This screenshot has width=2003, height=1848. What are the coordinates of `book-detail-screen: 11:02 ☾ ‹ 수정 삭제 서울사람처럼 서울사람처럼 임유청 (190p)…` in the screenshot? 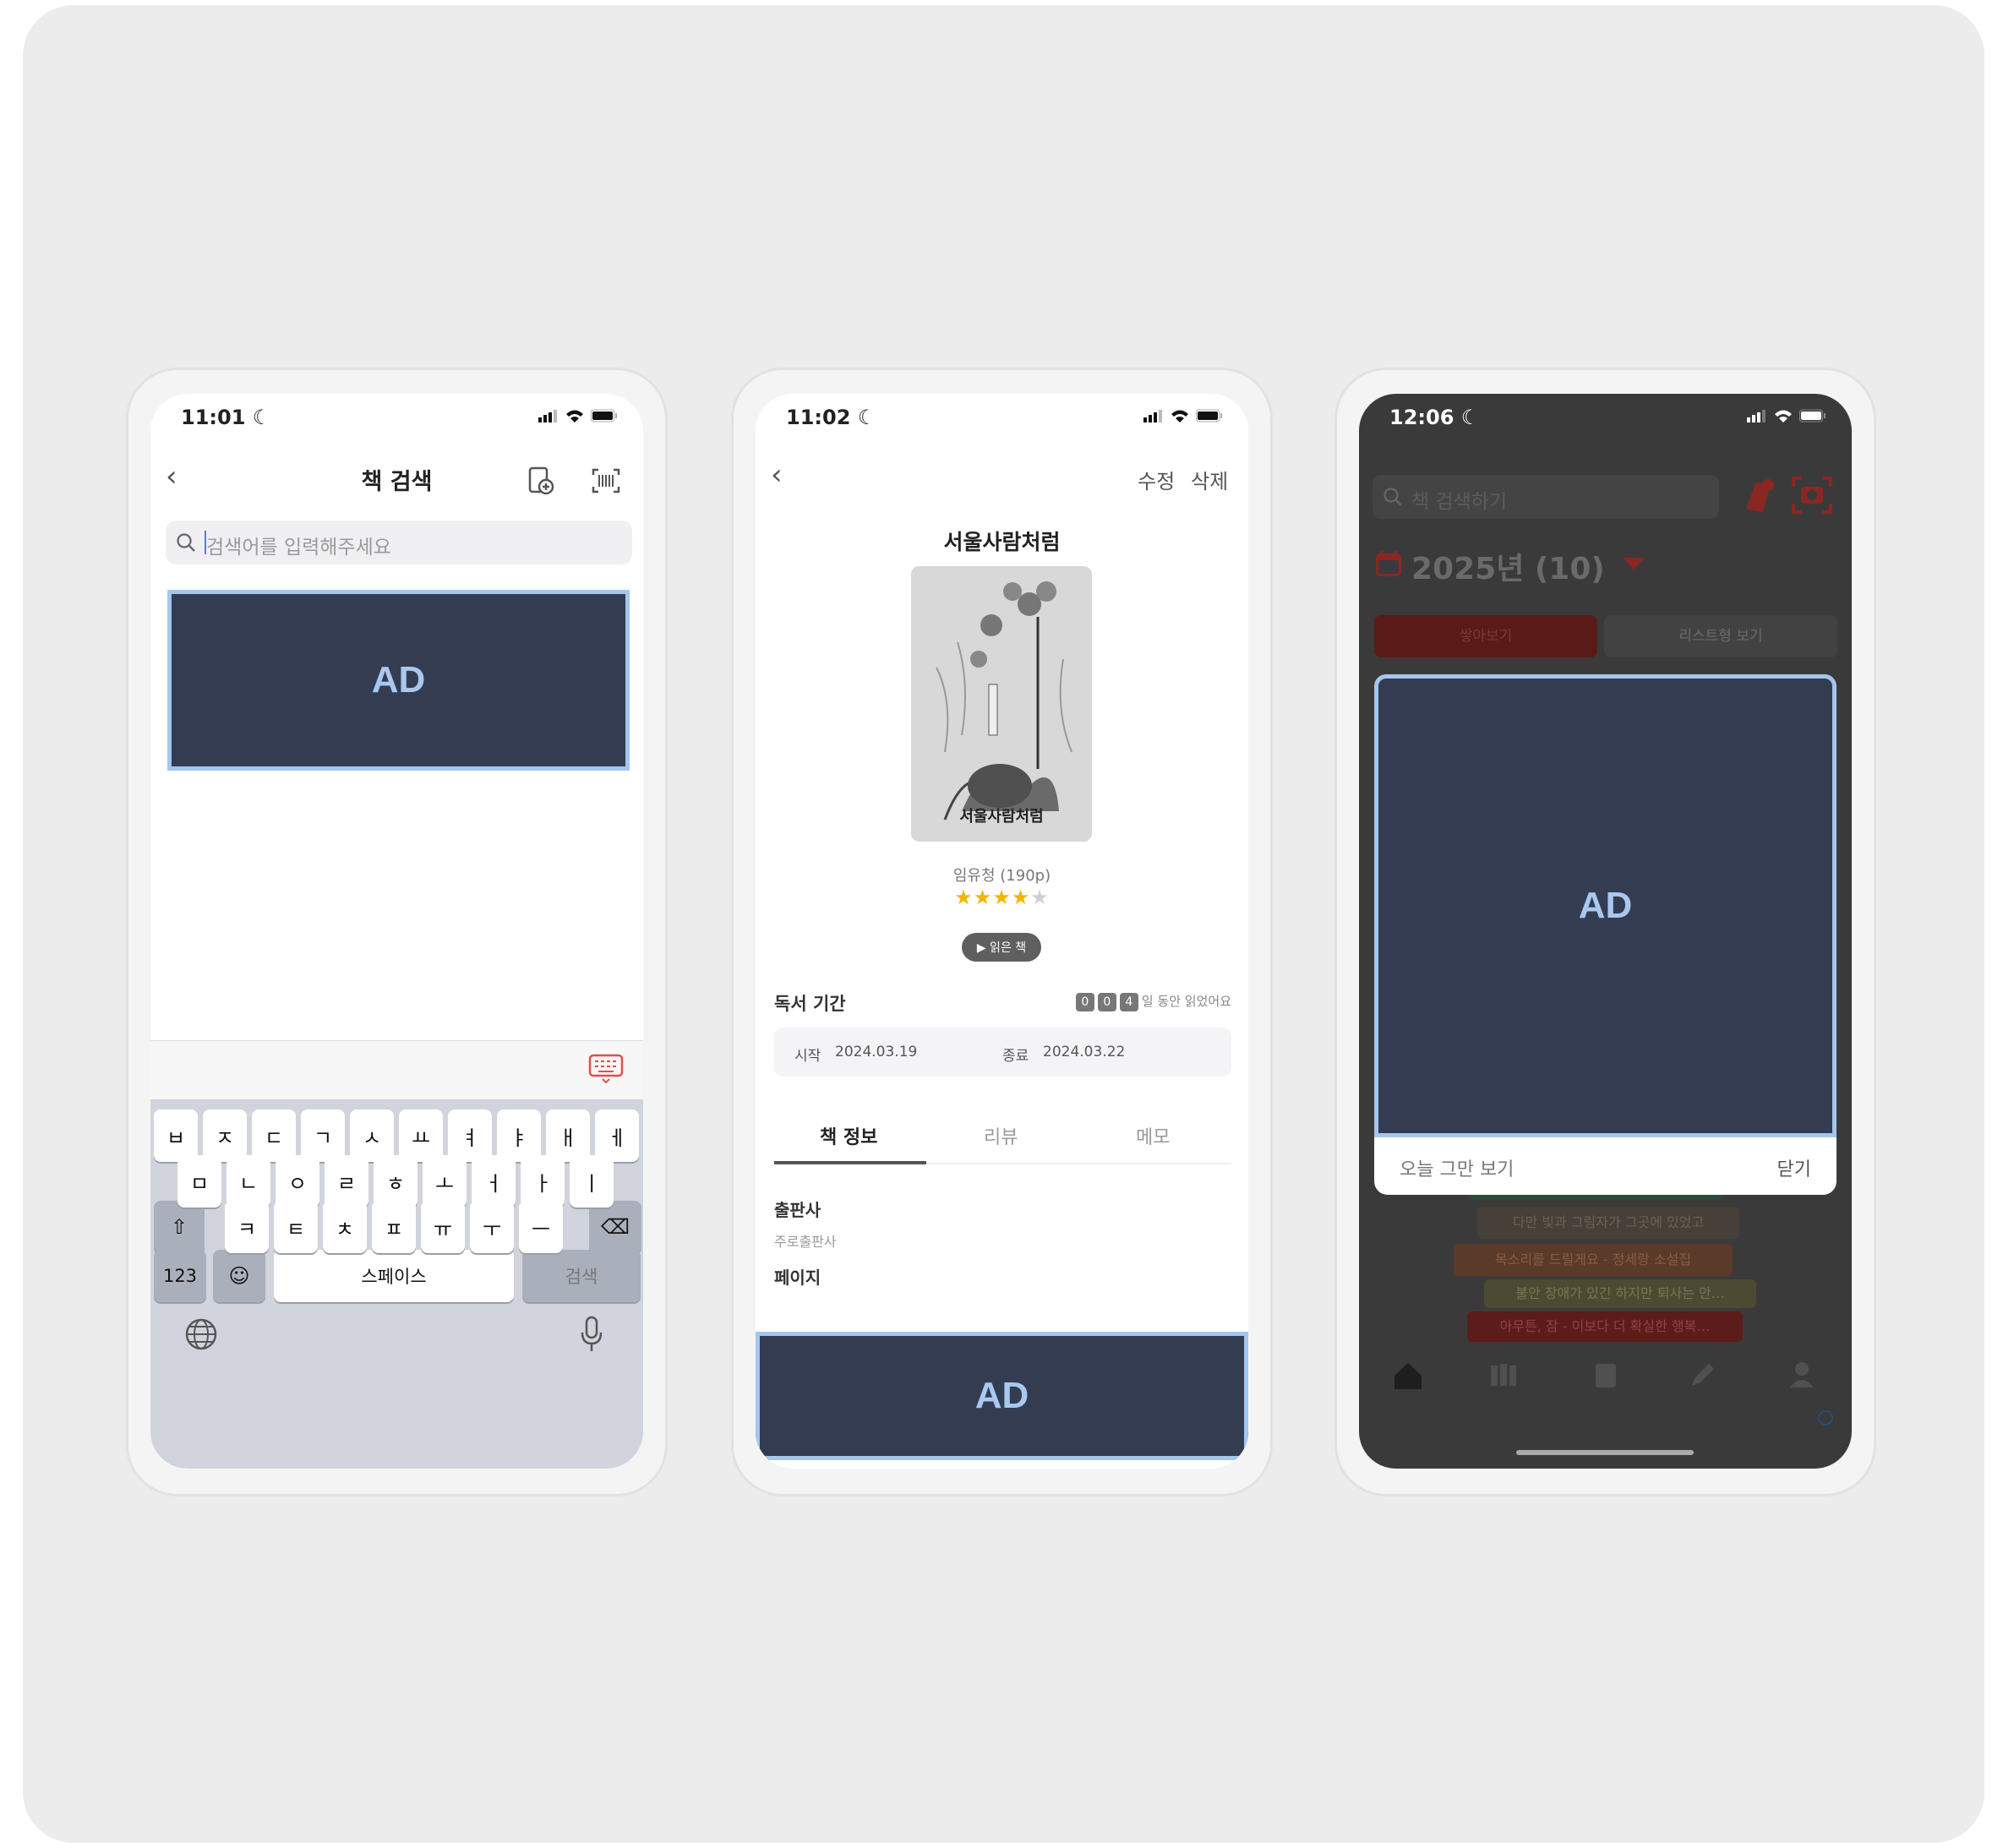 It's located at (1002, 932).